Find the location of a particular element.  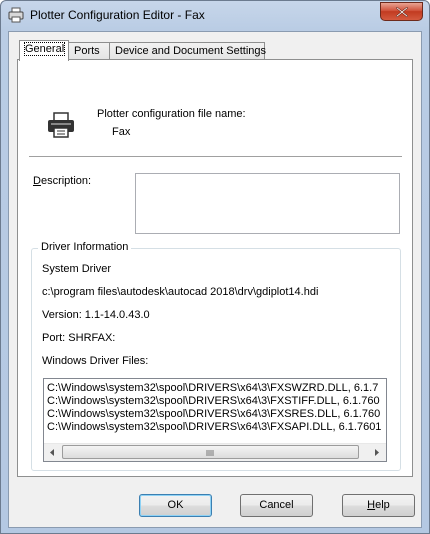

tab-general: General is located at coordinates (44, 50).